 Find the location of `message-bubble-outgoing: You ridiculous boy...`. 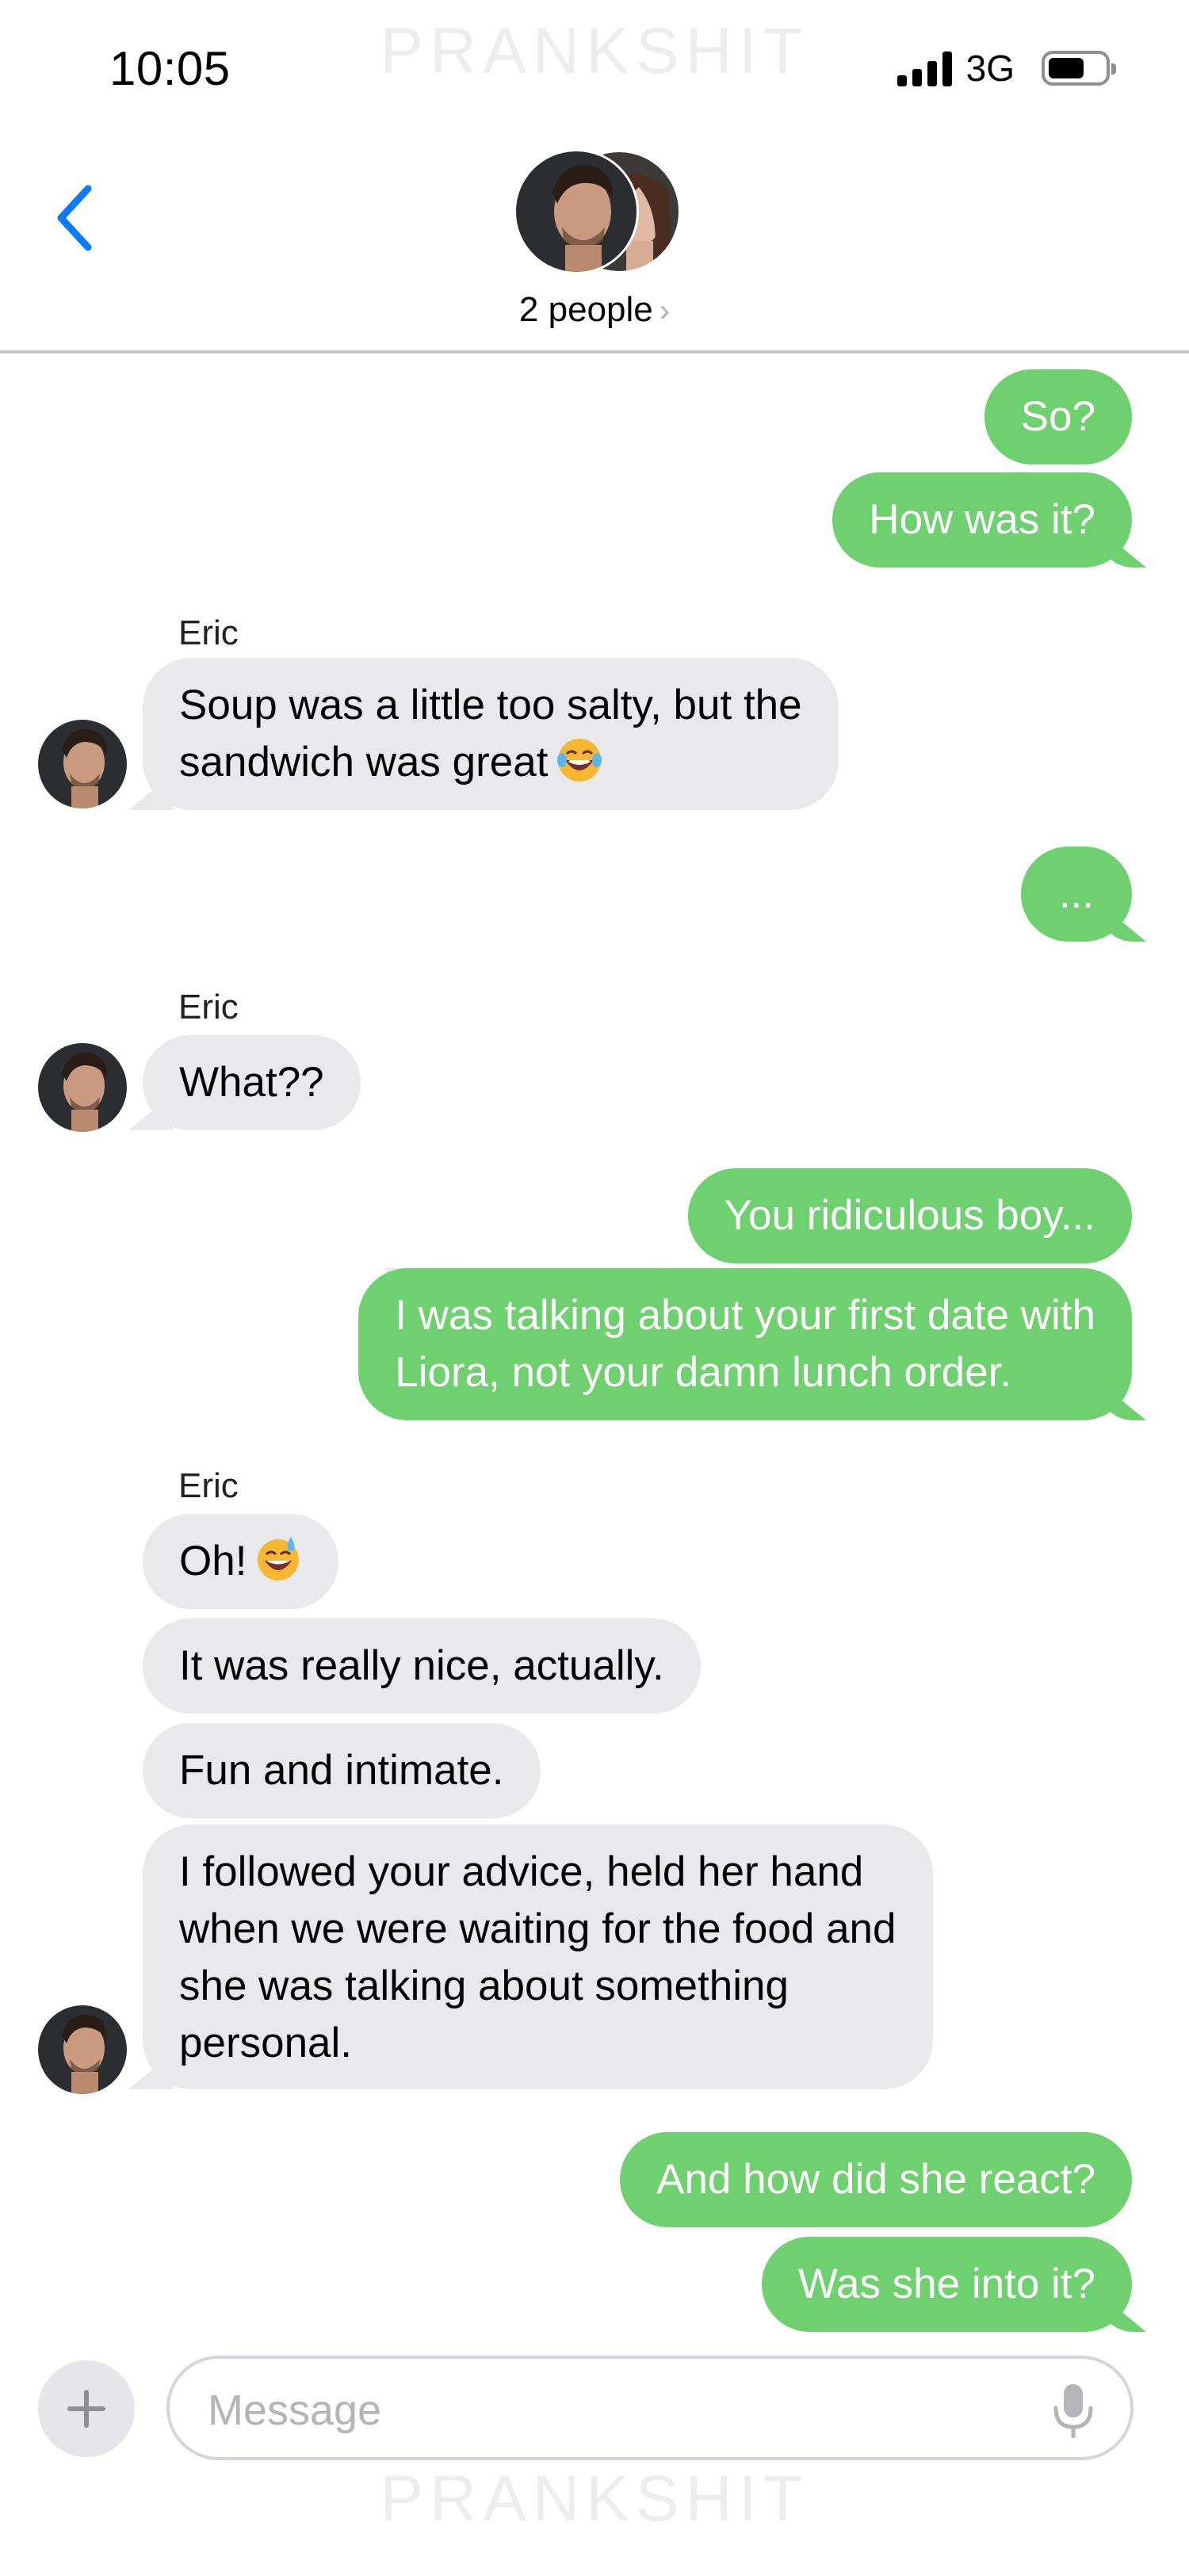

message-bubble-outgoing: You ridiculous boy... is located at coordinates (909, 1215).